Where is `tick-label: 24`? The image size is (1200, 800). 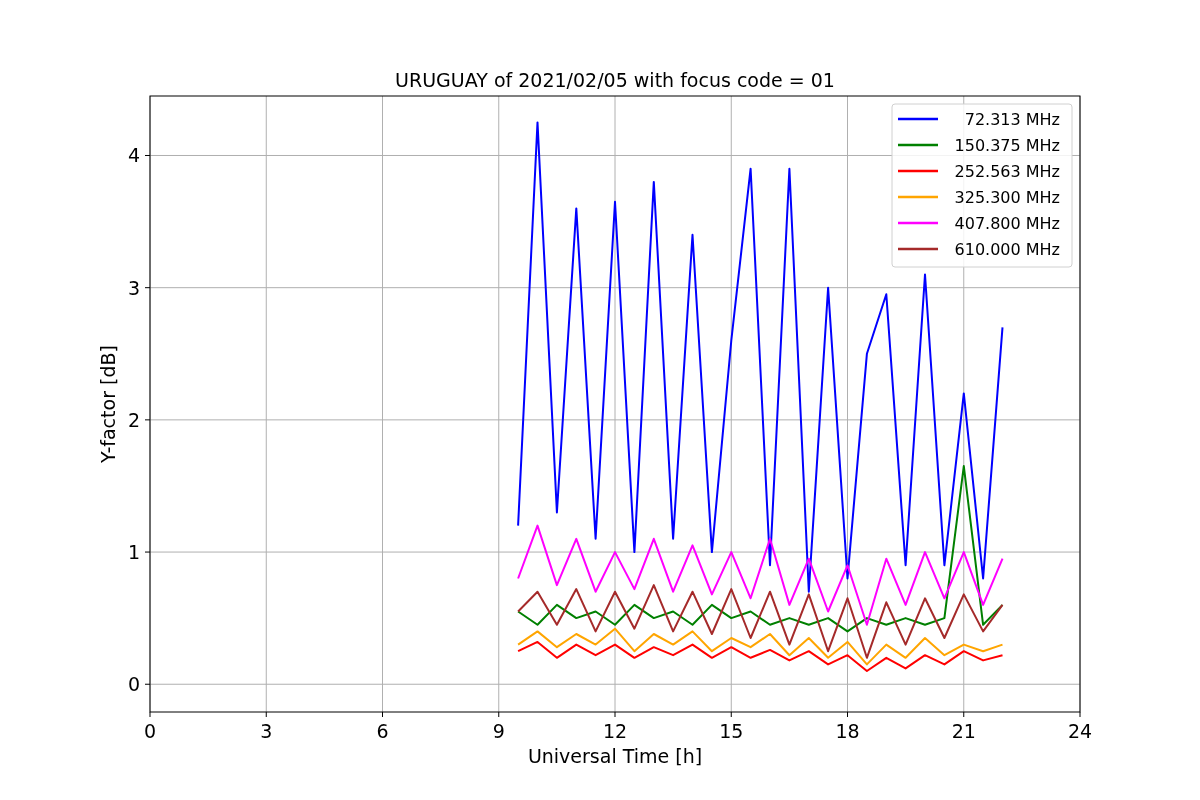
tick-label: 24 is located at coordinates (1080, 731).